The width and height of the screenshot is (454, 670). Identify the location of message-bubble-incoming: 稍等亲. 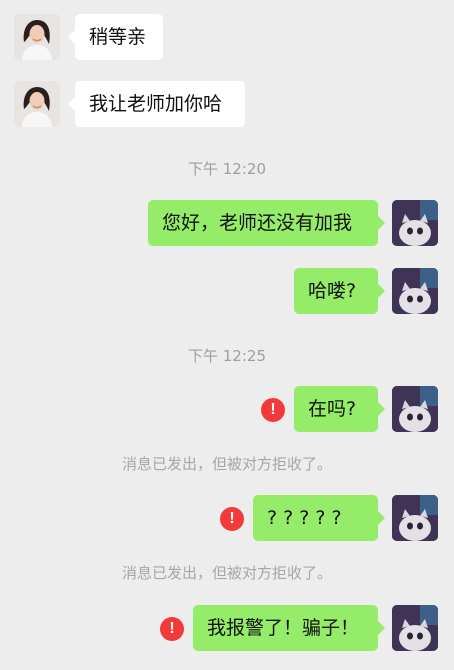
(119, 37).